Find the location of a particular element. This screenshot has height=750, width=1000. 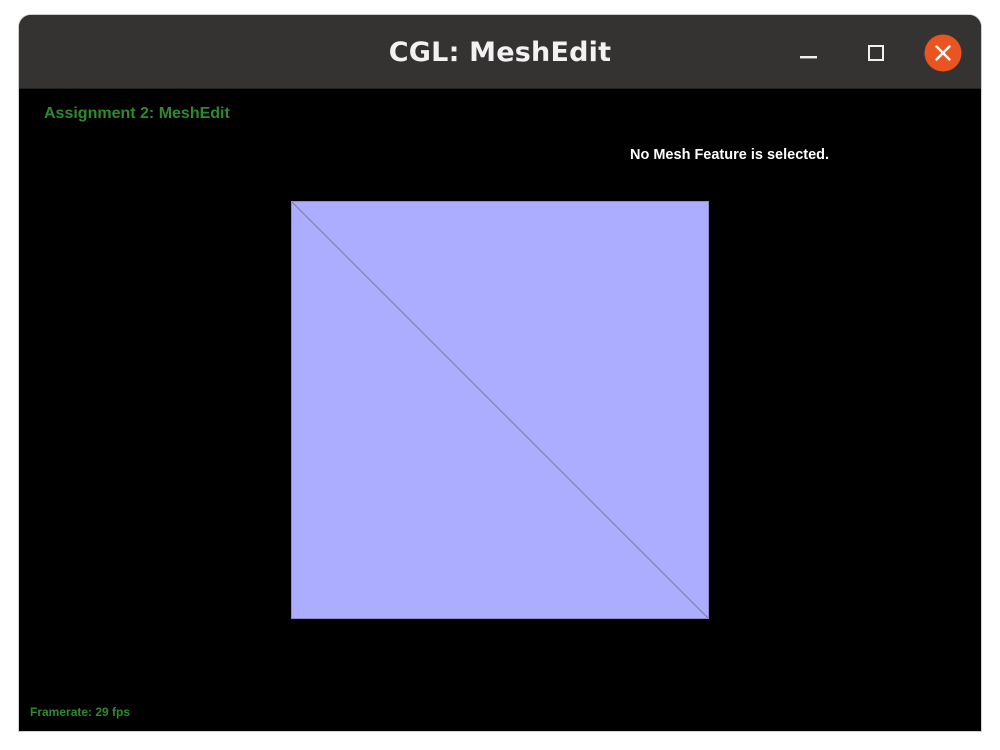

minimize-button is located at coordinates (808, 53).